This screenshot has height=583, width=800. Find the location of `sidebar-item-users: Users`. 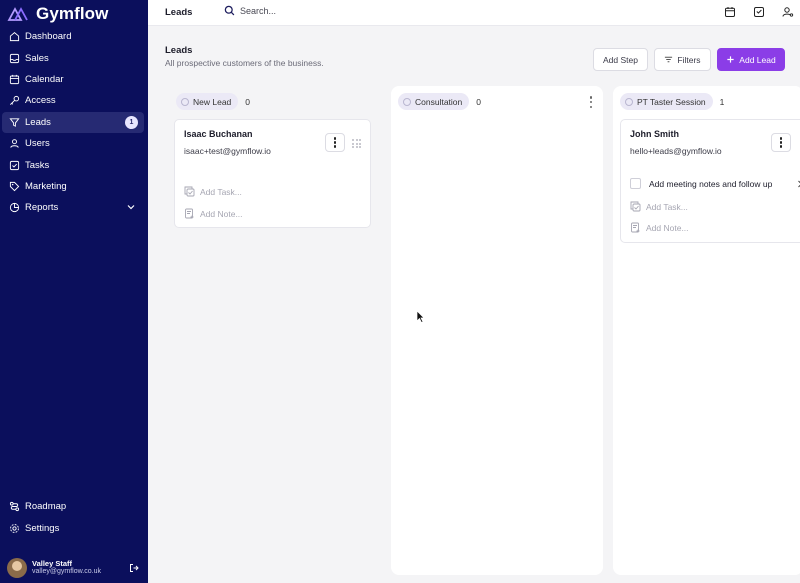

sidebar-item-users: Users is located at coordinates (73, 143).